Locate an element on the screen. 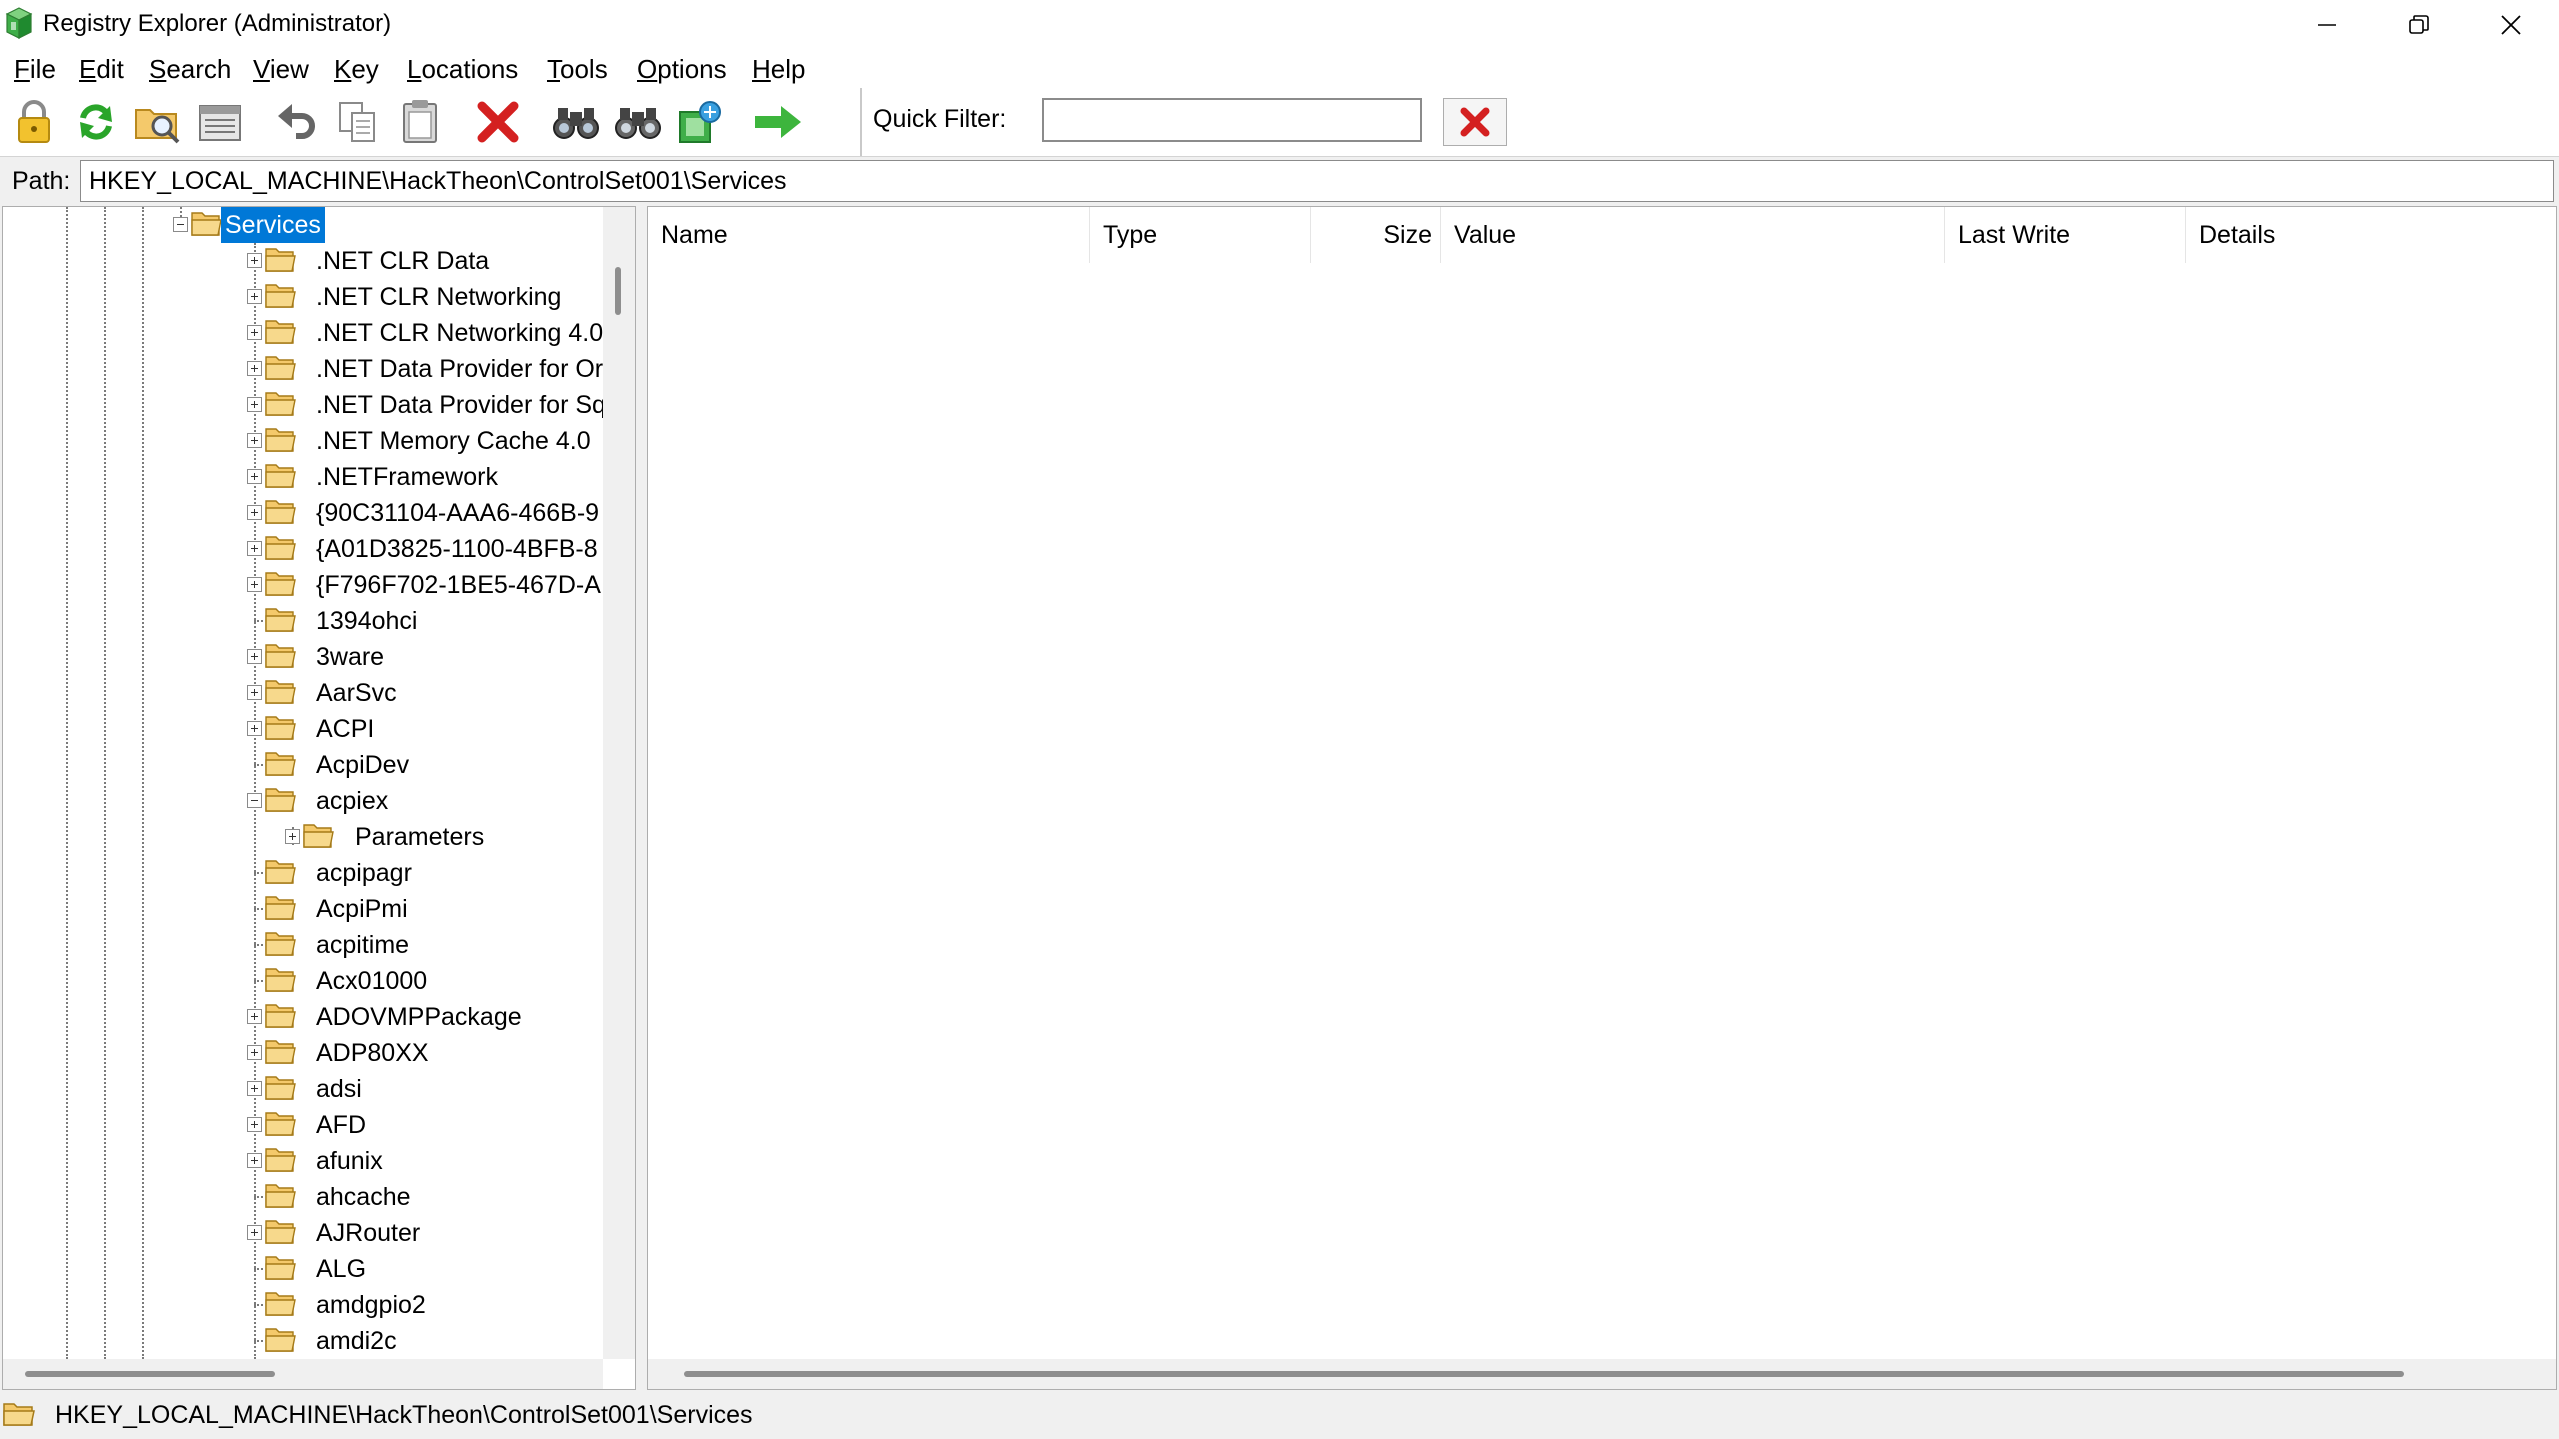  paste-button is located at coordinates (420, 122).